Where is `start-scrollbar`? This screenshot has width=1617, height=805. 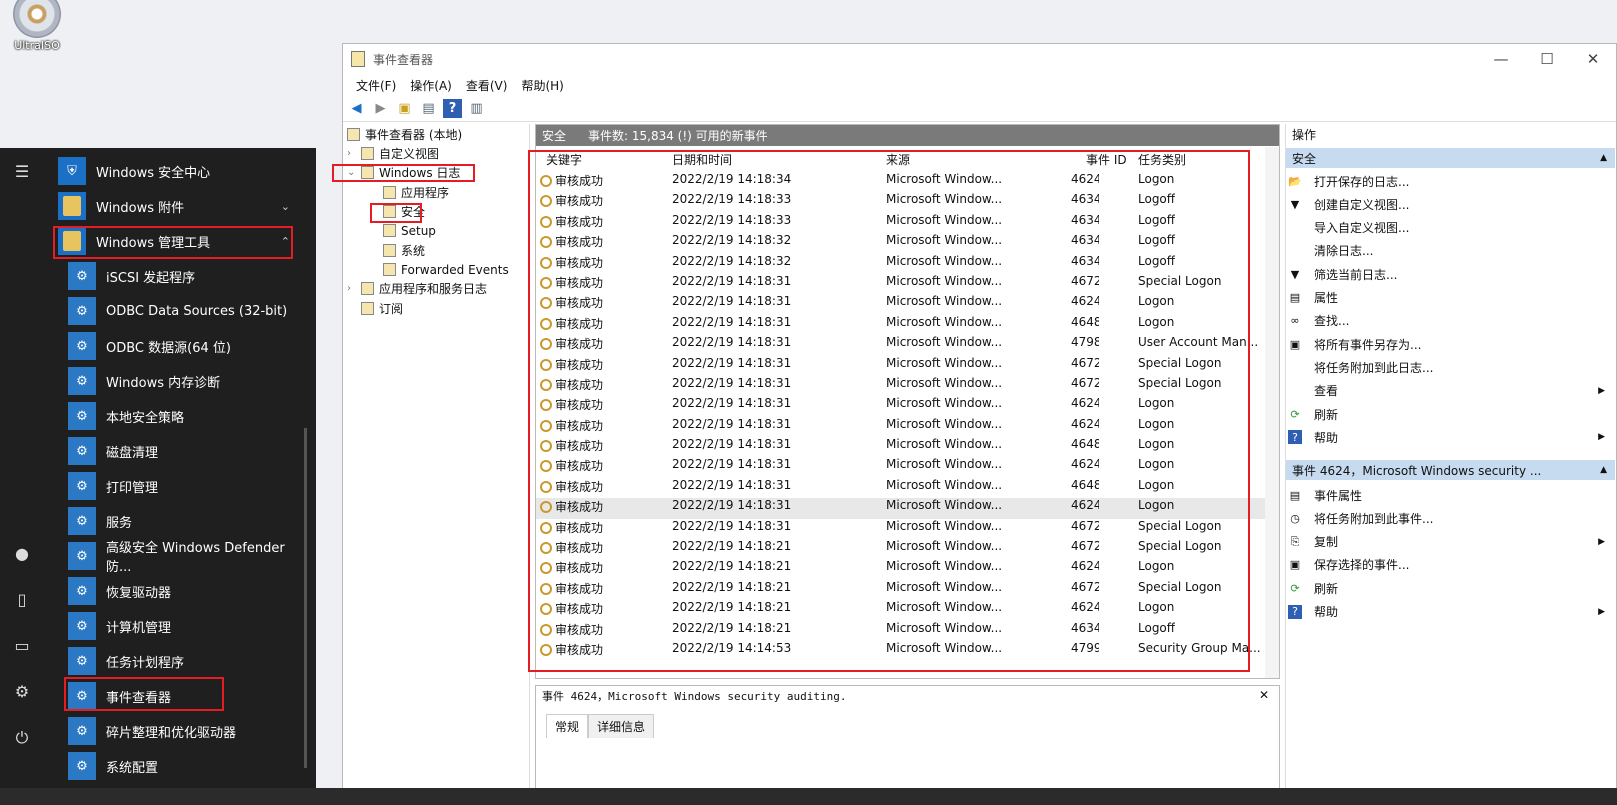 start-scrollbar is located at coordinates (305, 598).